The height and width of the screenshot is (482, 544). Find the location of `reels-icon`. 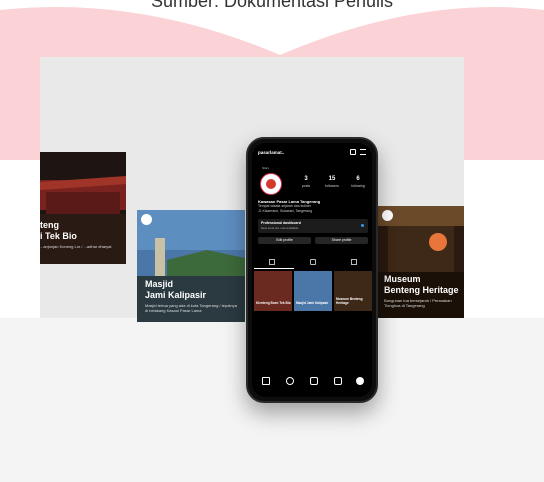

reels-icon is located at coordinates (338, 381).